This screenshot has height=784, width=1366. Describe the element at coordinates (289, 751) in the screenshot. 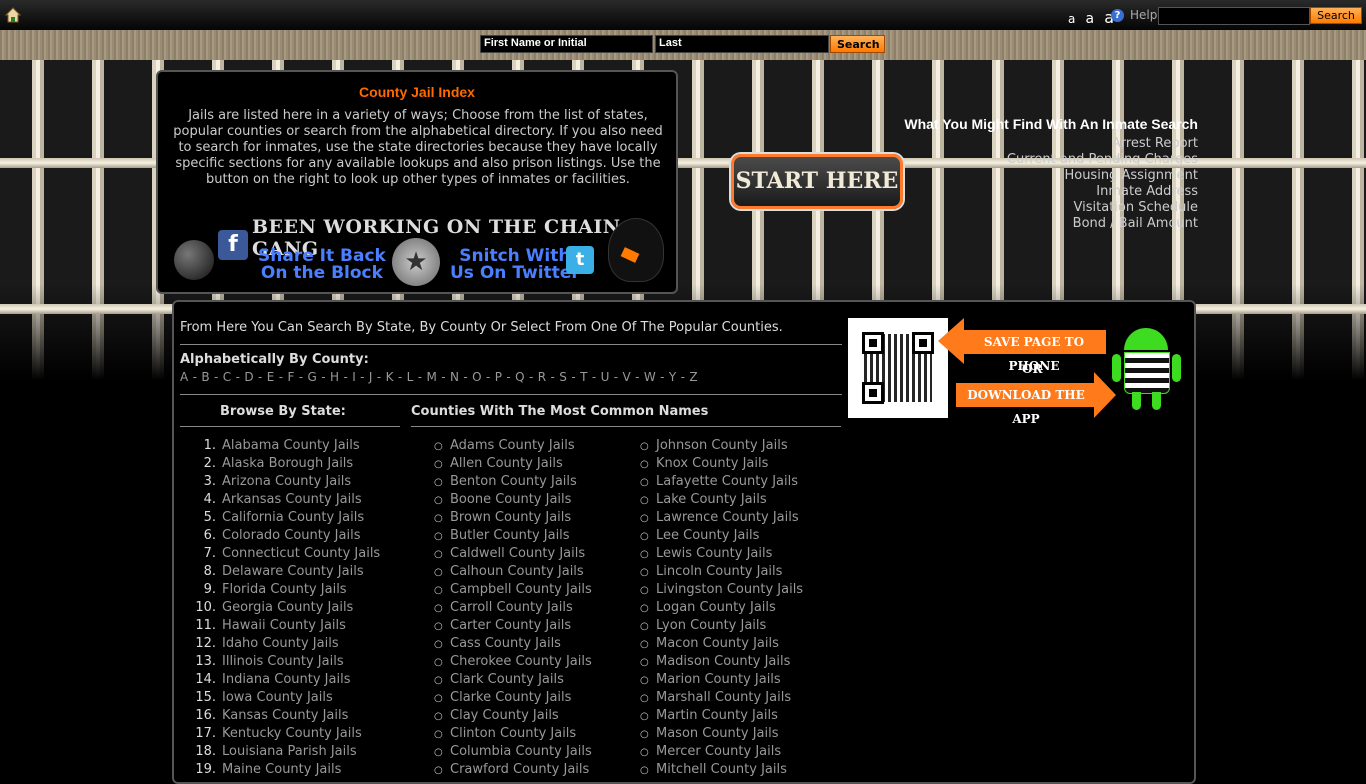

I see `state-link: Louisiana Parish Jails` at that location.